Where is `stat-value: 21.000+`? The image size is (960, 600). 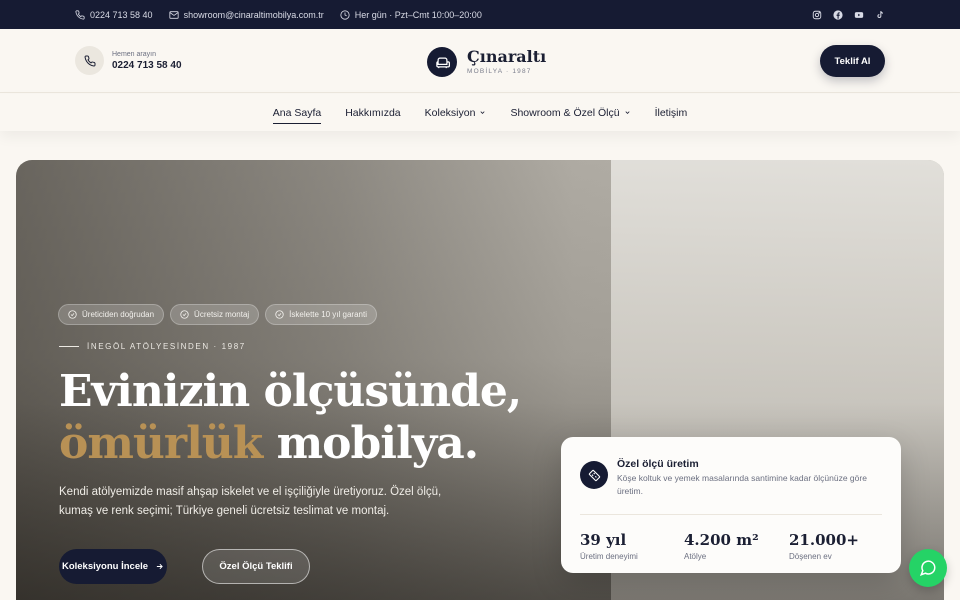 stat-value: 21.000+ is located at coordinates (824, 540).